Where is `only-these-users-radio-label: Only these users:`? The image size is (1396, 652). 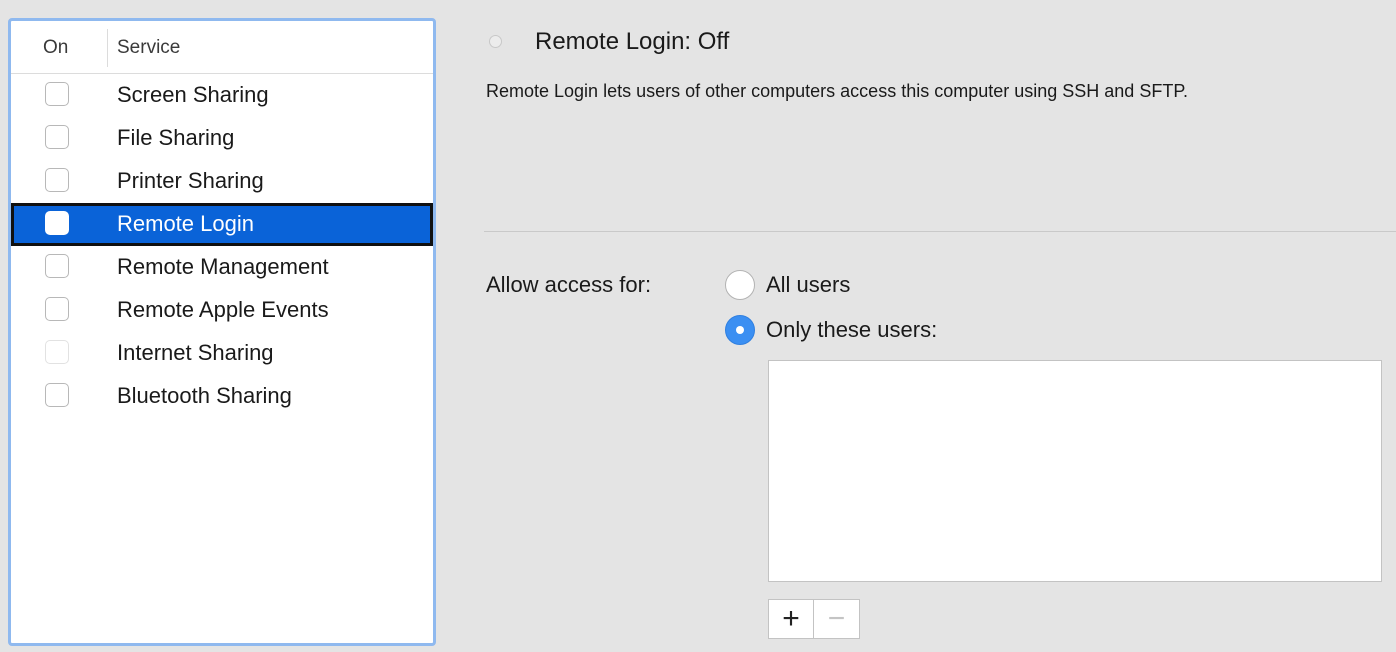 only-these-users-radio-label: Only these users: is located at coordinates (851, 330).